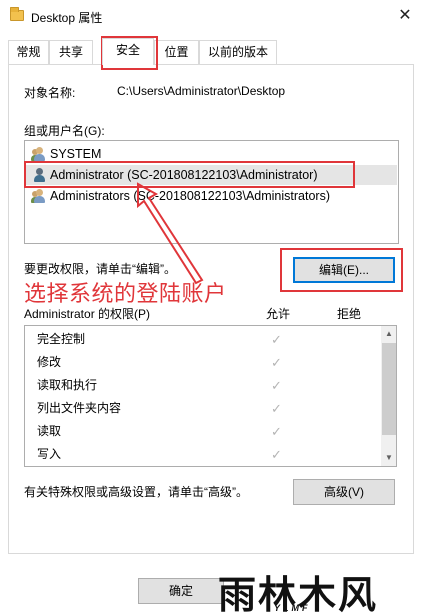 This screenshot has width=421, height=616. What do you see at coordinates (278, 314) in the screenshot?
I see `allow-column-header: 允许` at bounding box center [278, 314].